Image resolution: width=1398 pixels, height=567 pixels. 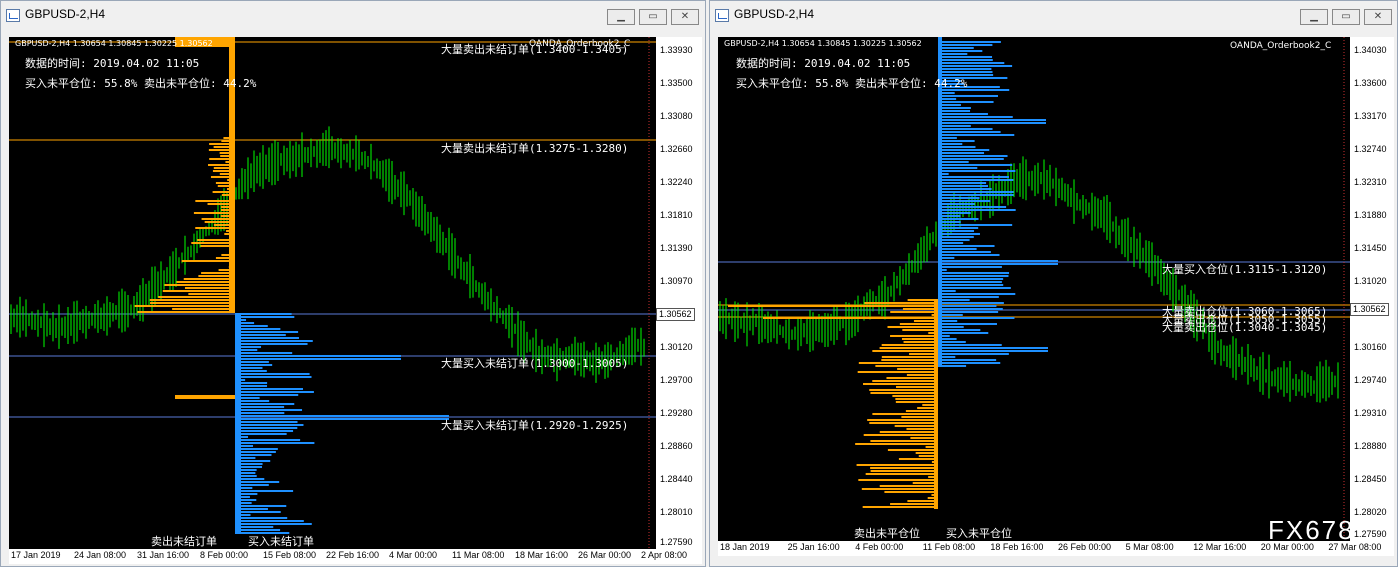 I want to click on price-tick-label: 1.30970, so click(x=676, y=281).